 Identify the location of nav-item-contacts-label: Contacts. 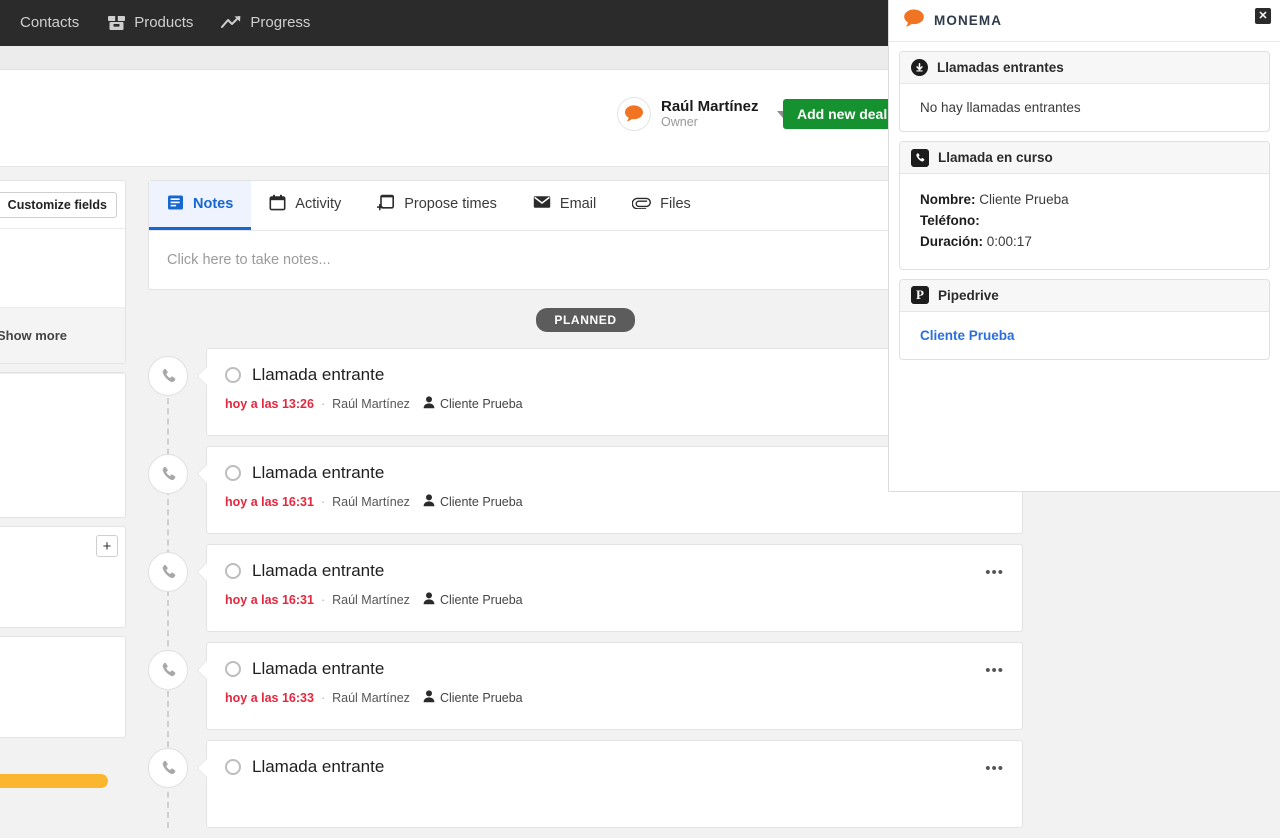
(49, 23).